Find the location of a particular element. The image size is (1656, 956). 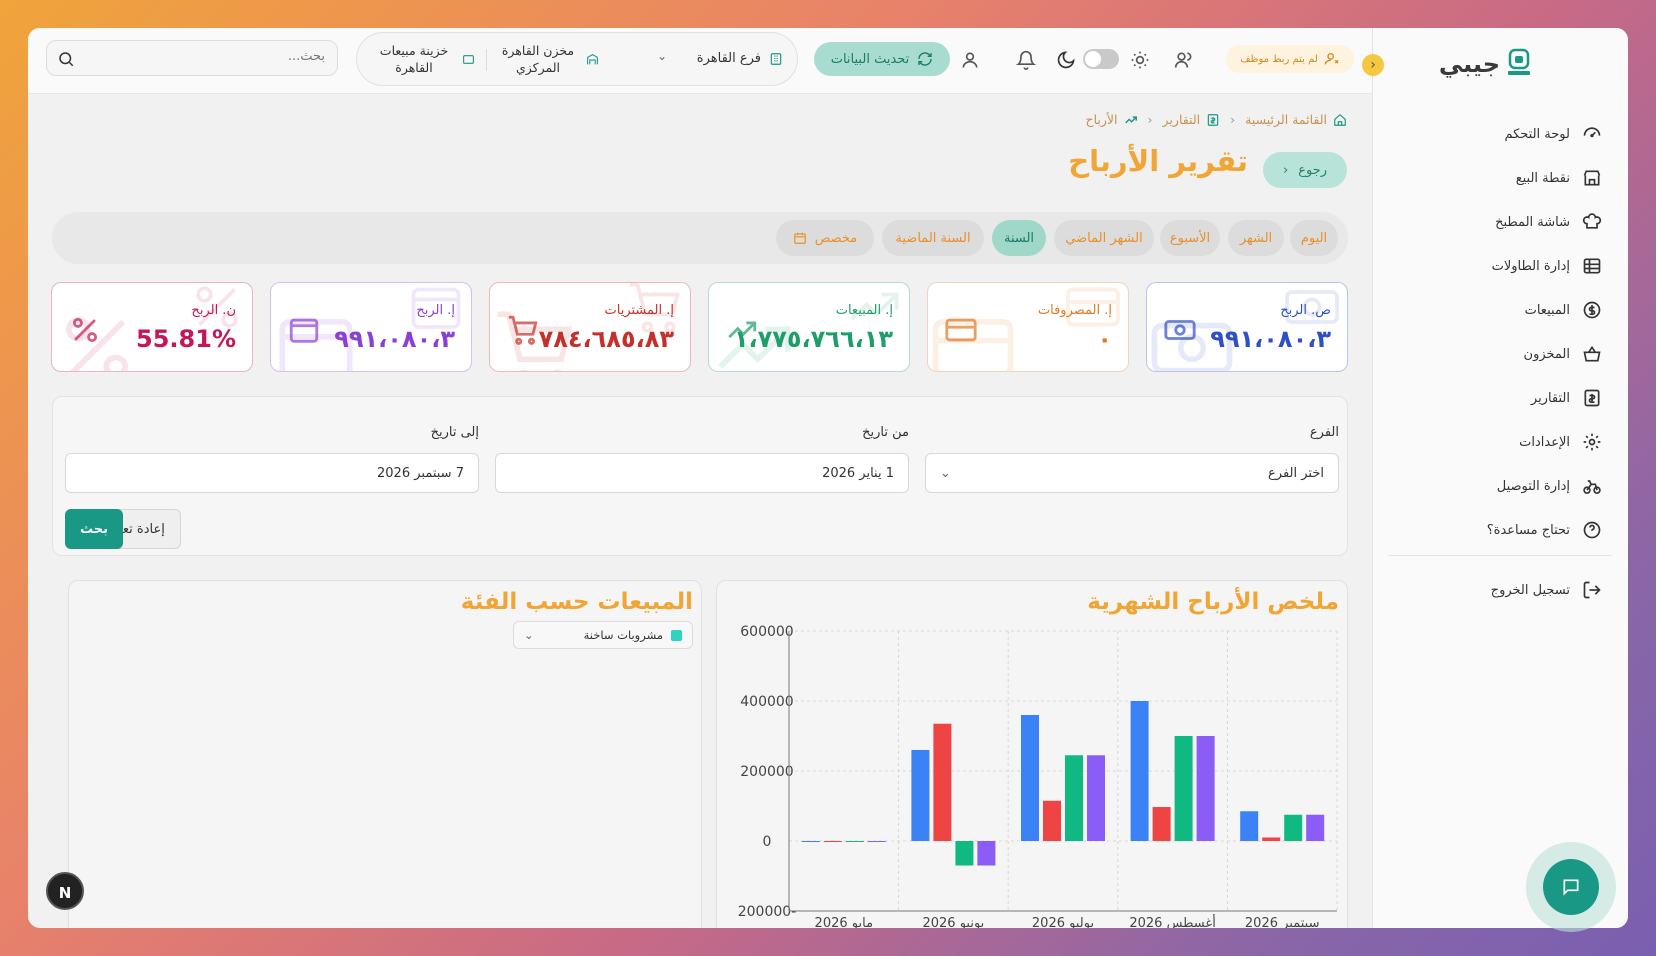

moon-icon is located at coordinates (1066, 60).